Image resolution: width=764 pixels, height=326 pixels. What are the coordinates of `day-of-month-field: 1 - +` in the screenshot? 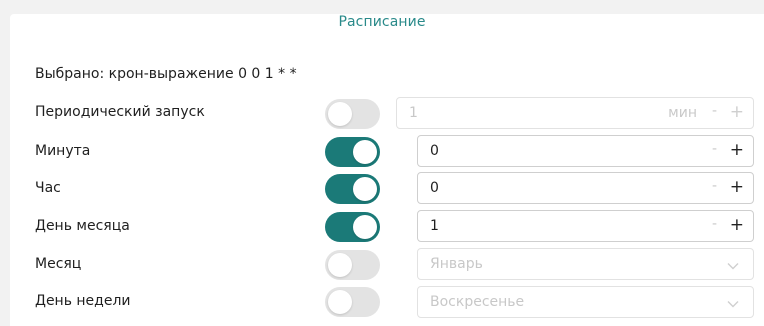 It's located at (585, 226).